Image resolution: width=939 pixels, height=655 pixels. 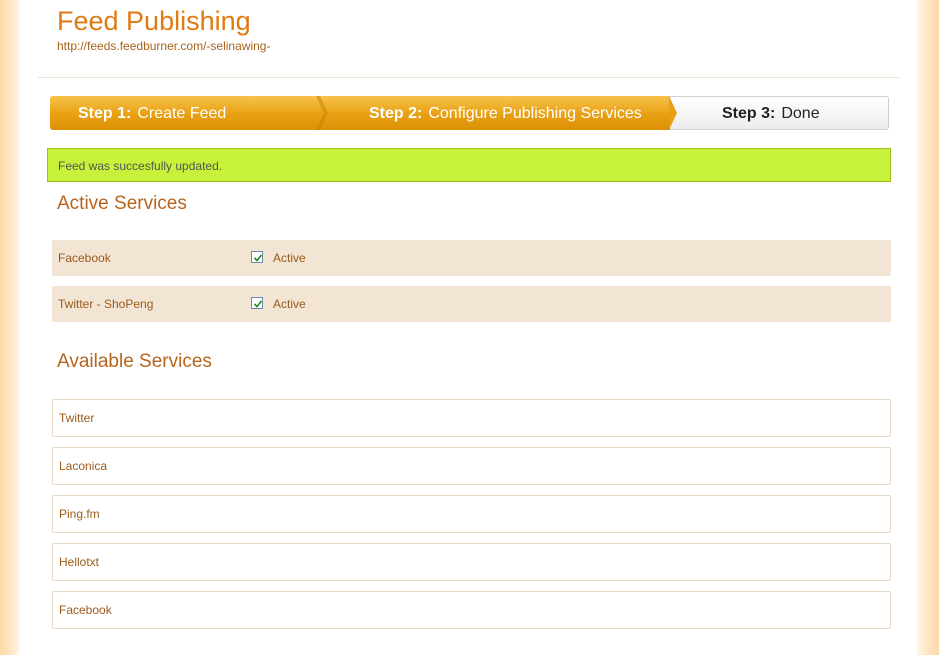 What do you see at coordinates (140, 166) in the screenshot?
I see `success-message-text: Feed was succesfully updated.` at bounding box center [140, 166].